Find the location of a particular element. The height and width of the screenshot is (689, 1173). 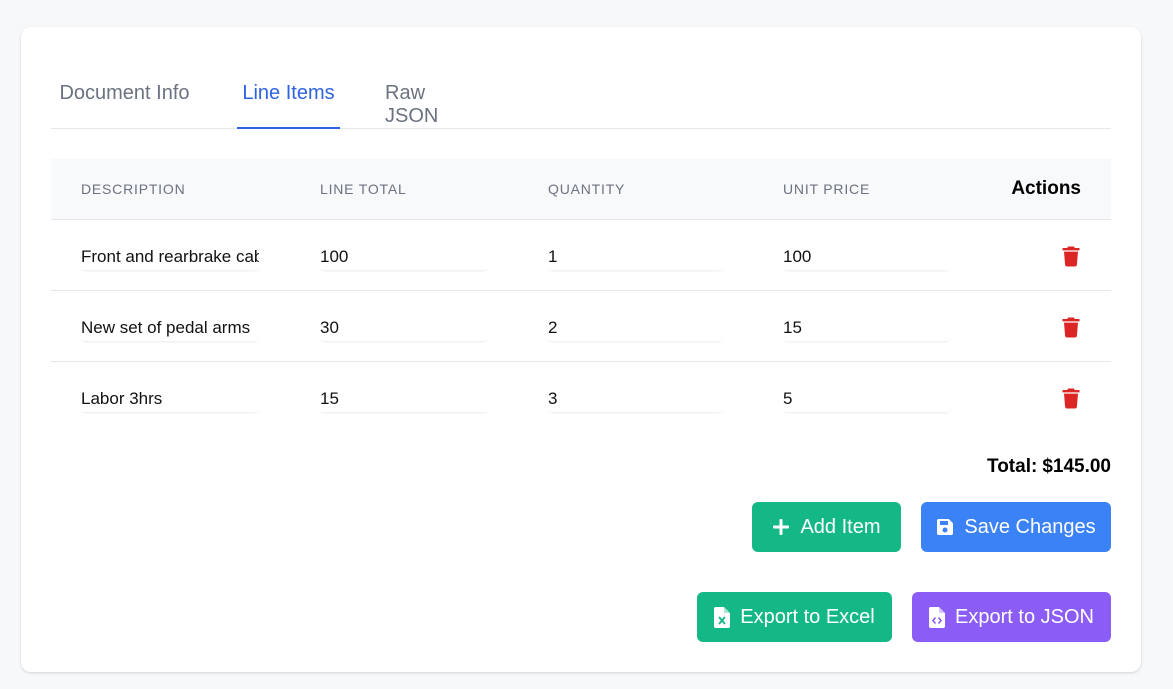

export-excel-label: Export to Excel is located at coordinates (807, 616).